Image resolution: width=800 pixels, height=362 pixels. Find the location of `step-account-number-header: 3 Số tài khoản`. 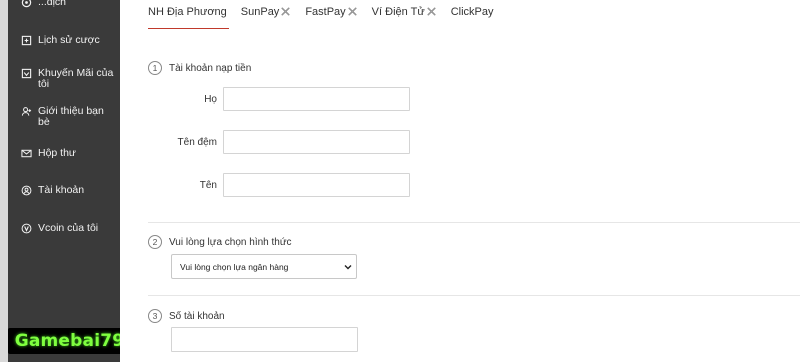

step-account-number-header: 3 Số tài khoản is located at coordinates (186, 316).